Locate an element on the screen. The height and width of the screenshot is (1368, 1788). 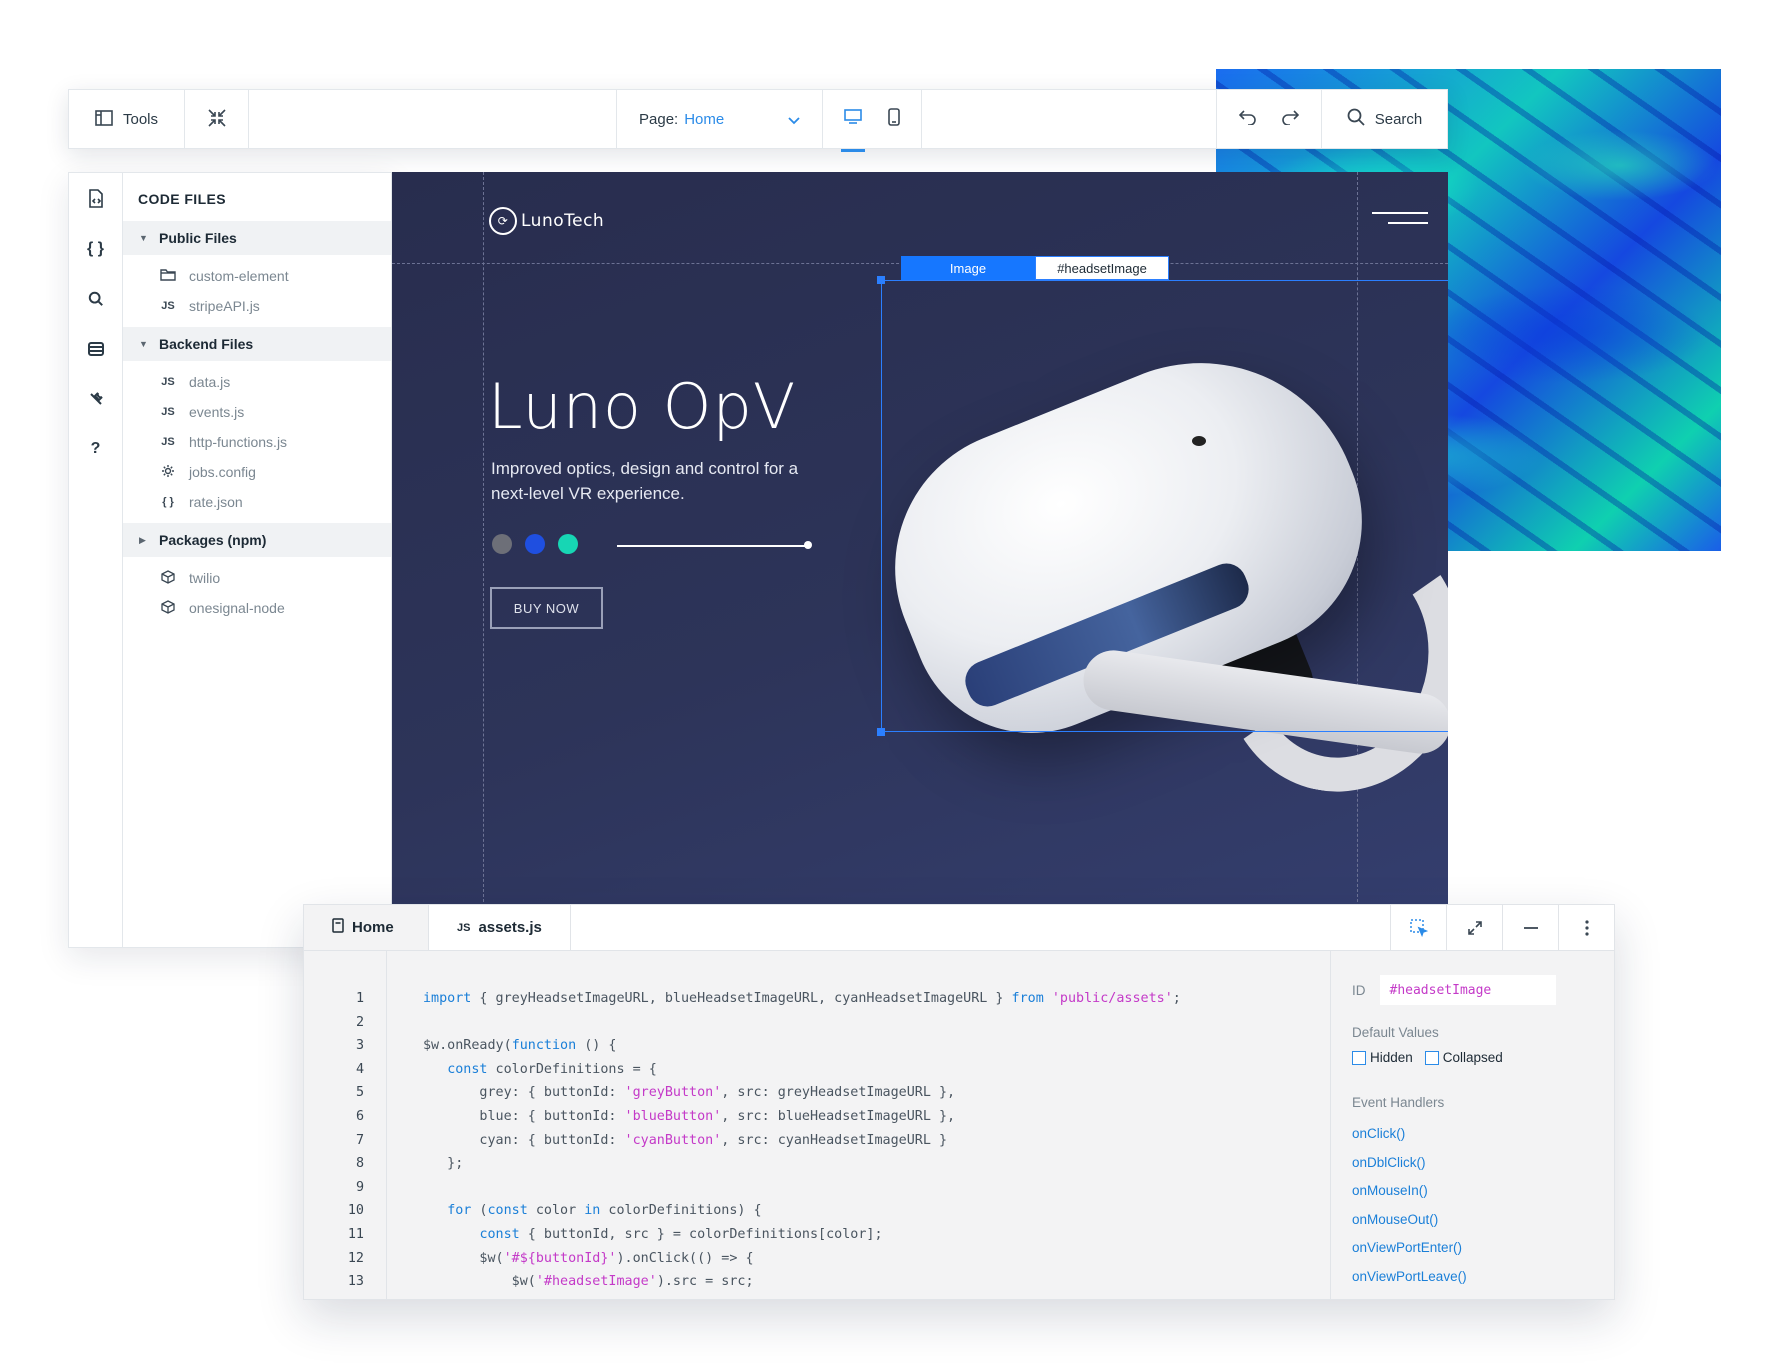
buy-now-button: BUY NOW is located at coordinates (546, 608).